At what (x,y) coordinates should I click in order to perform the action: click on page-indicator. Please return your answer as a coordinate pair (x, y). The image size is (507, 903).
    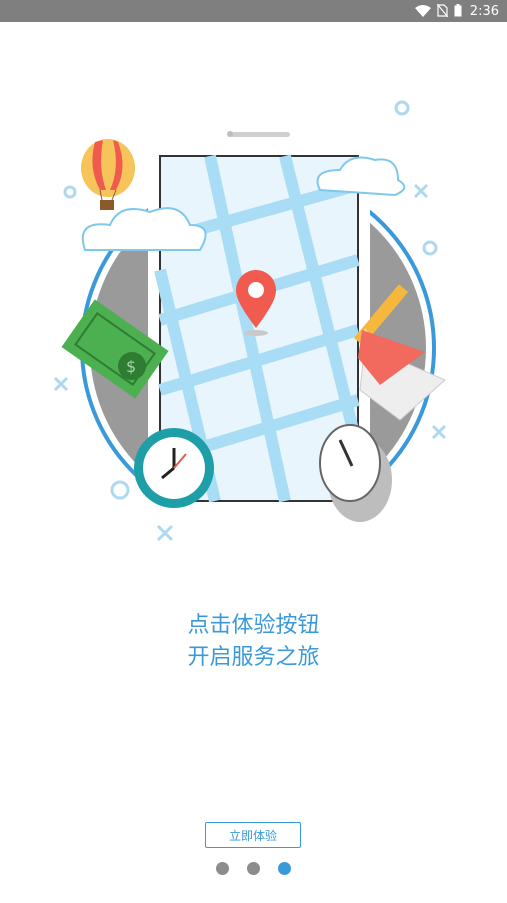
    Looking at the image, I should click on (253, 869).